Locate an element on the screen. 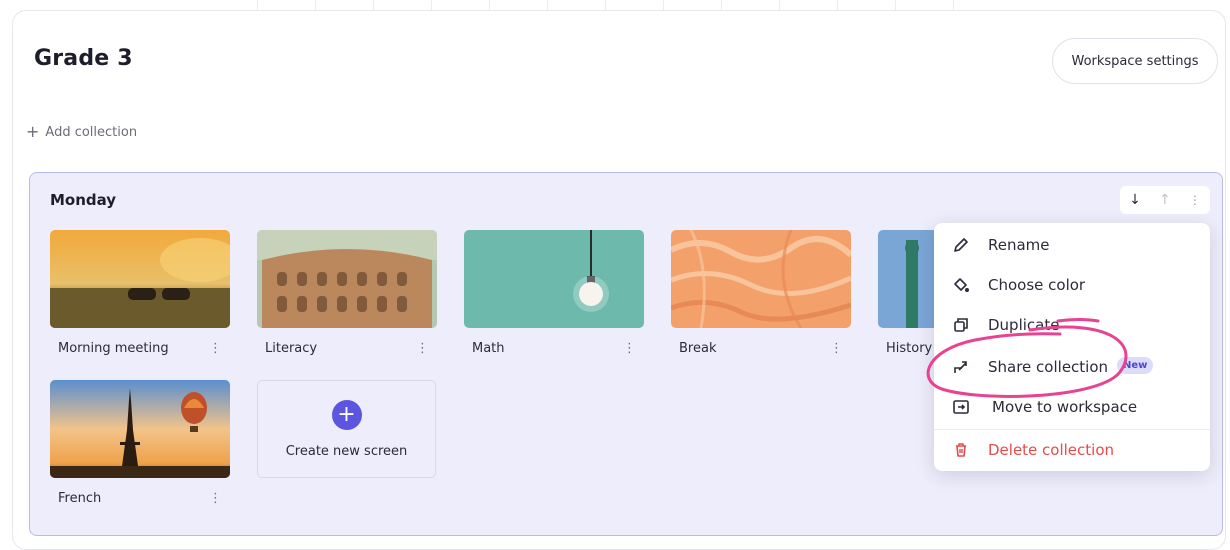  create-new-screen-button: + Create new screen is located at coordinates (346, 429).